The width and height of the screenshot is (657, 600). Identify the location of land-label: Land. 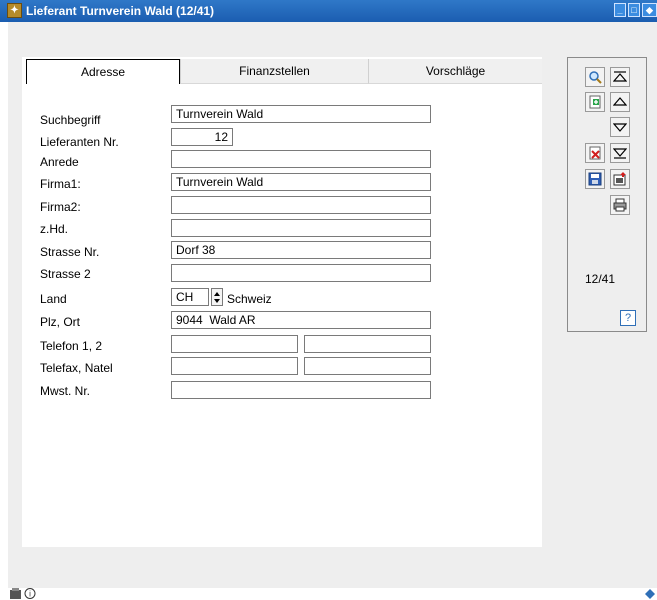
(53, 299).